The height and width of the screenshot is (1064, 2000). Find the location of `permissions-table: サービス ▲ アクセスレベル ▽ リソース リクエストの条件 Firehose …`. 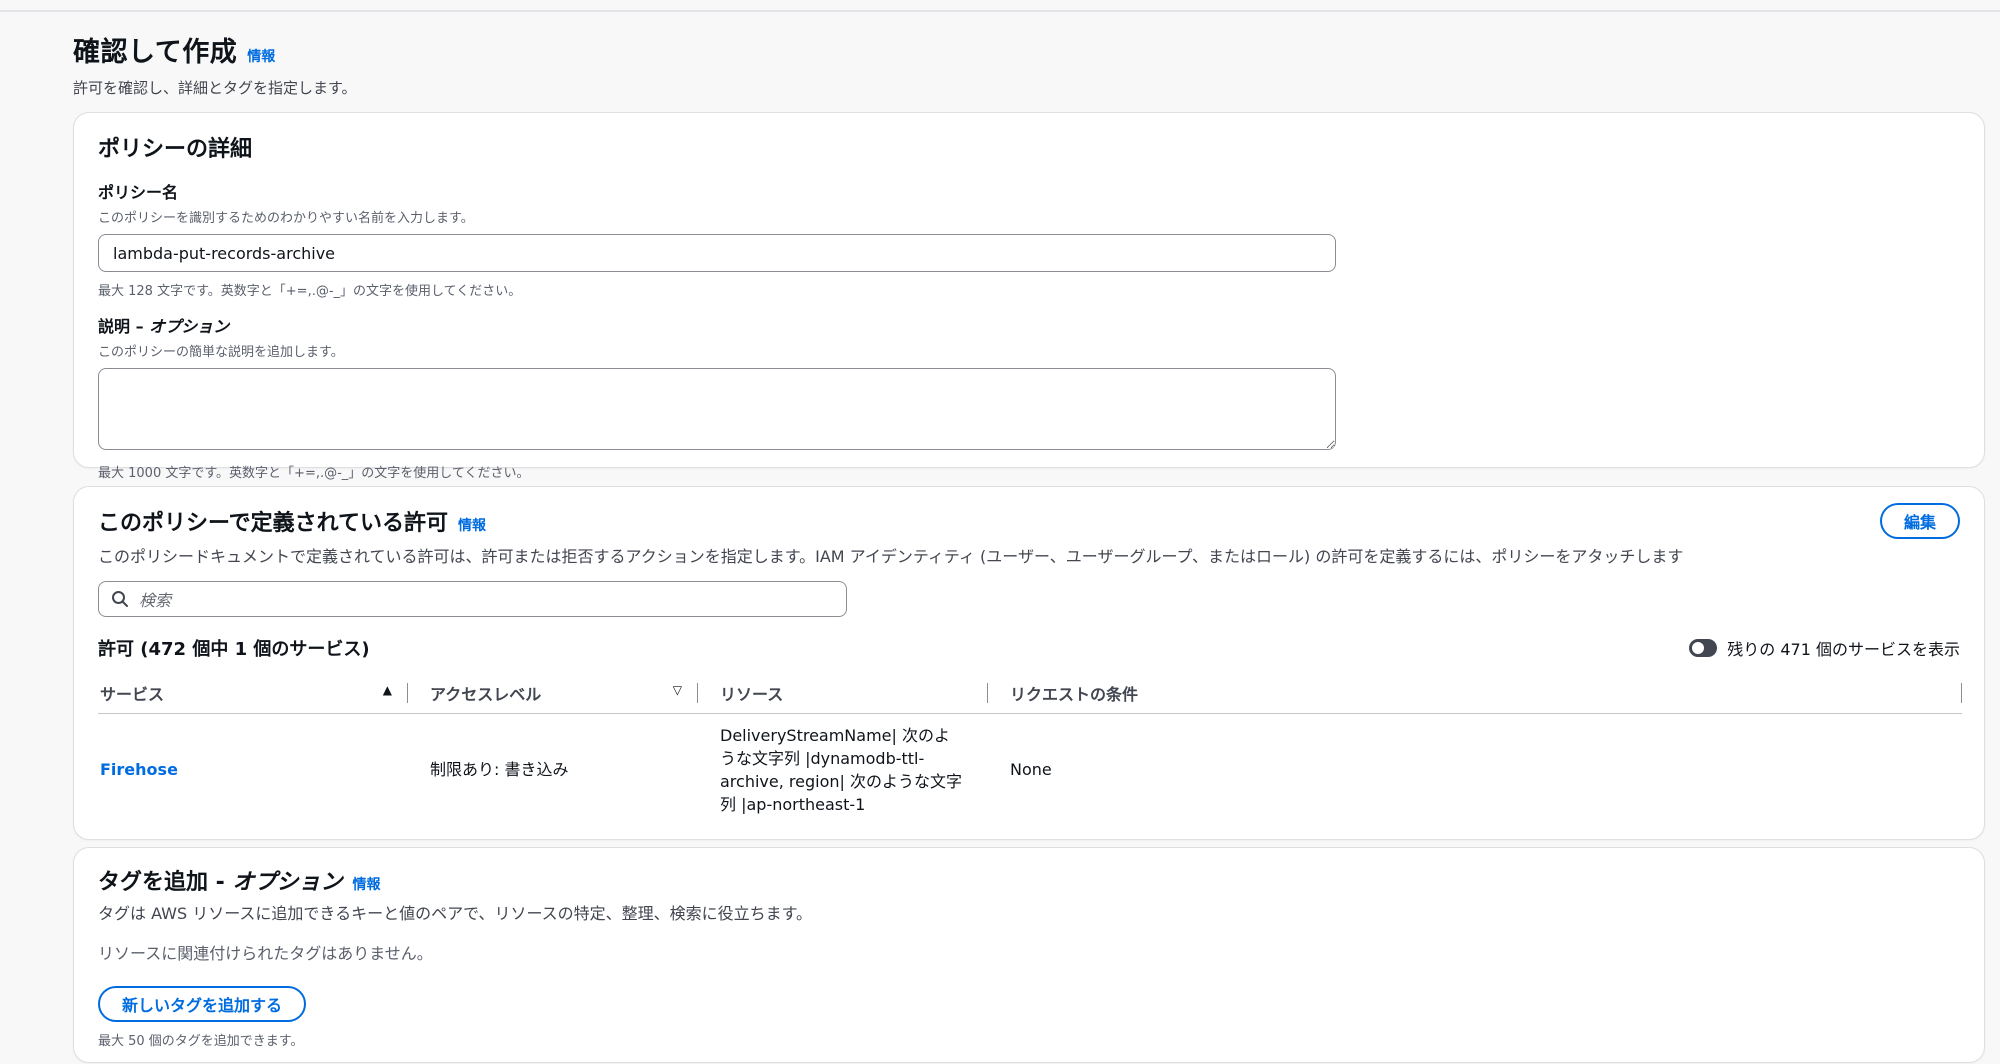

permissions-table: サービス ▲ アクセスレベル ▽ リソース リクエストの条件 Firehose … is located at coordinates (1030, 749).